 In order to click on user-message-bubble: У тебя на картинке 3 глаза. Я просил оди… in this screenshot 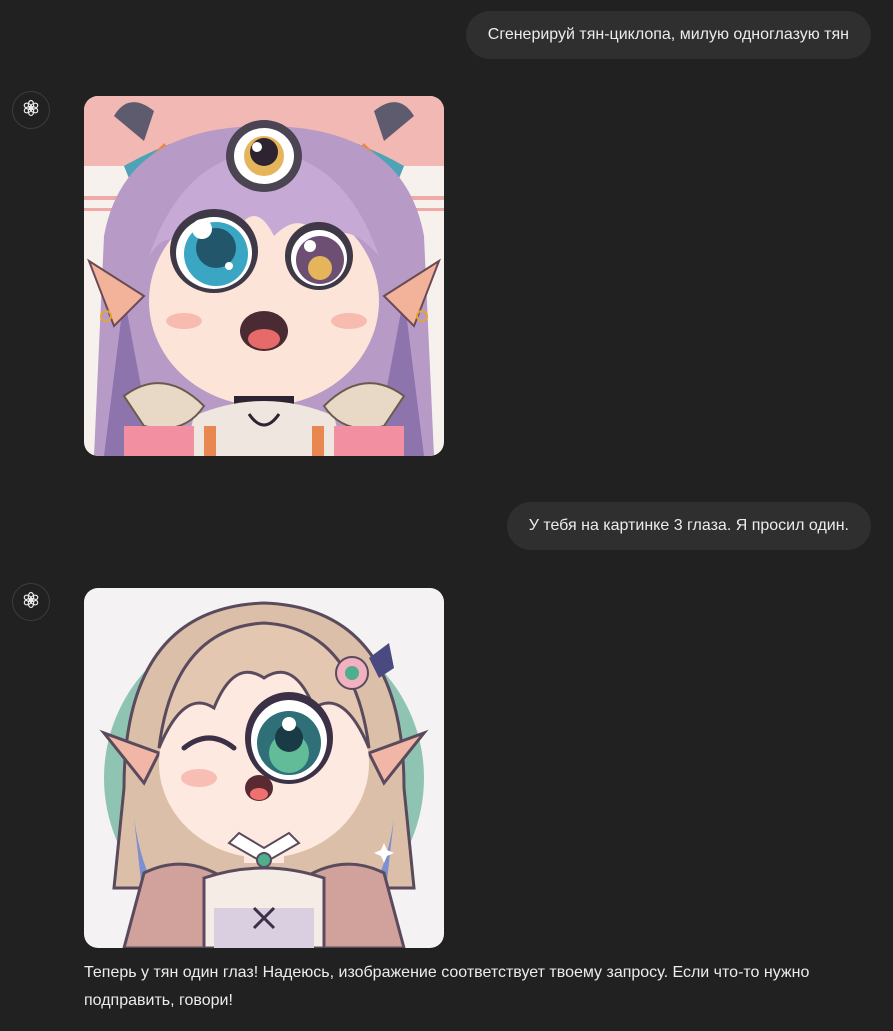, I will do `click(688, 526)`.